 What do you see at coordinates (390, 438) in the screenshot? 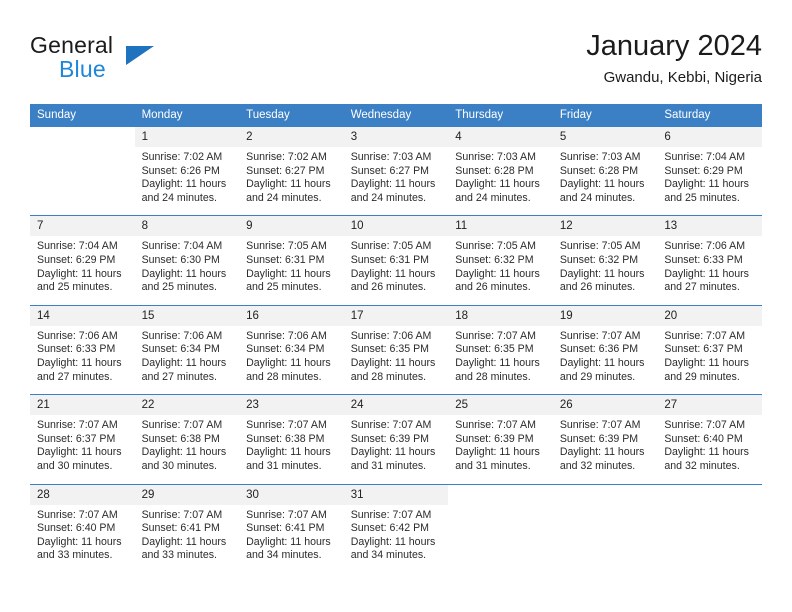
I see `sunset-time: Sunset: 6:39 PM` at bounding box center [390, 438].